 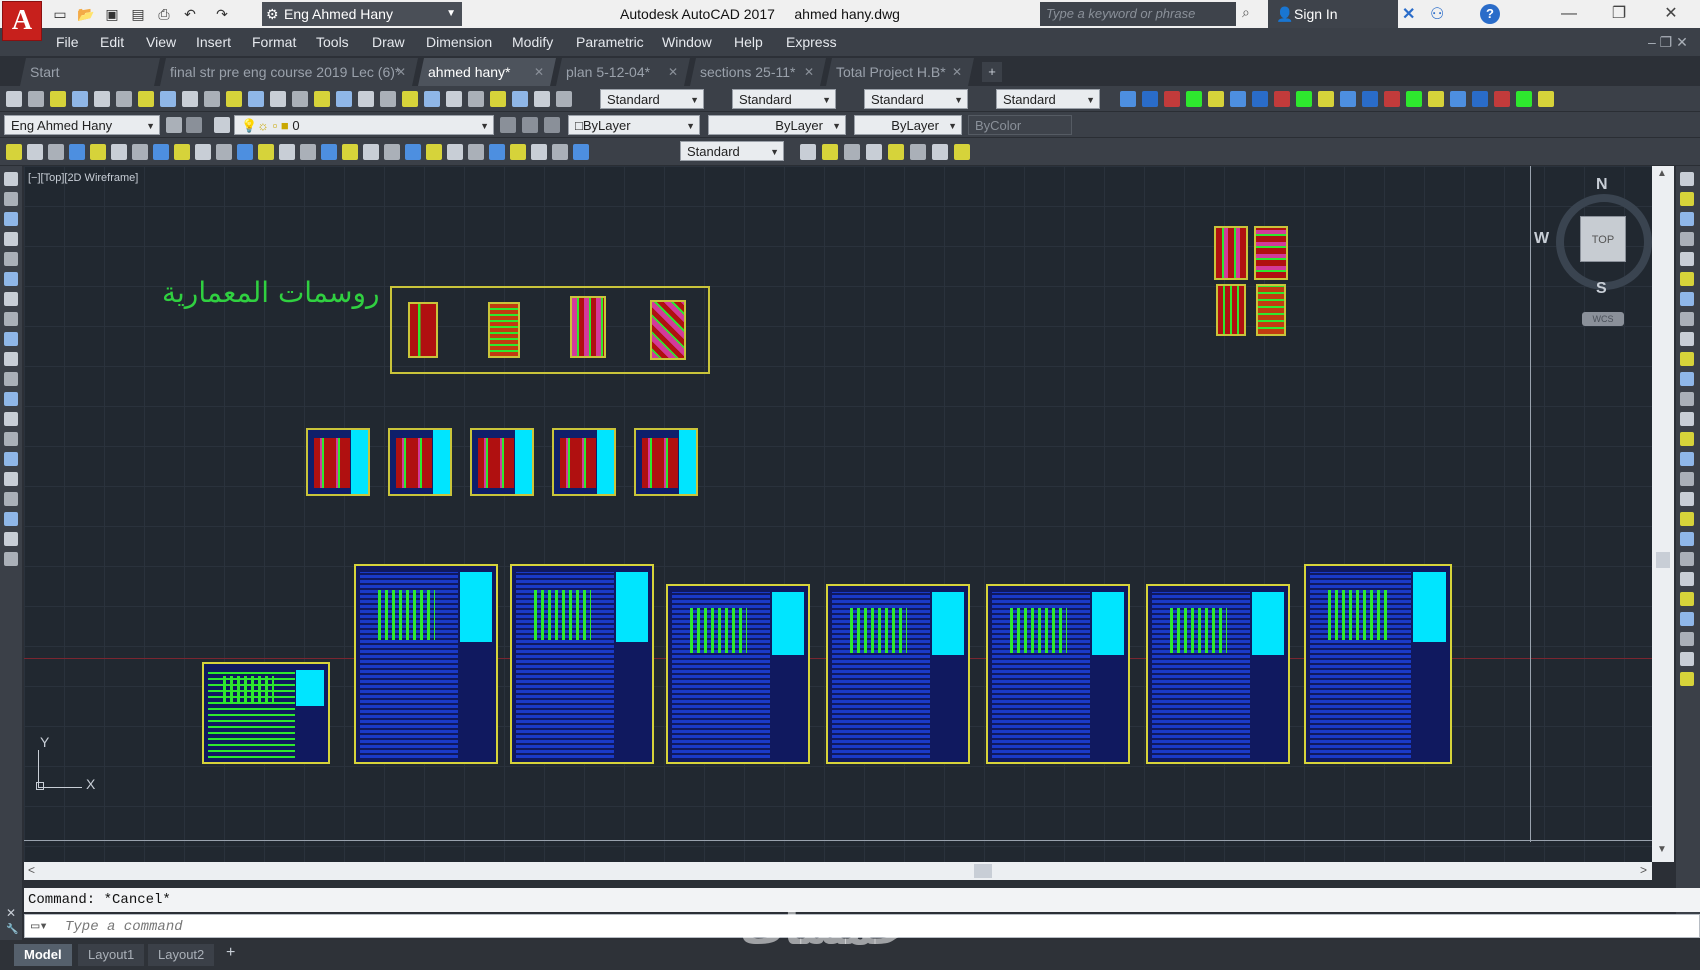 What do you see at coordinates (992, 72) in the screenshot?
I see `new-tab-plus-icon: +` at bounding box center [992, 72].